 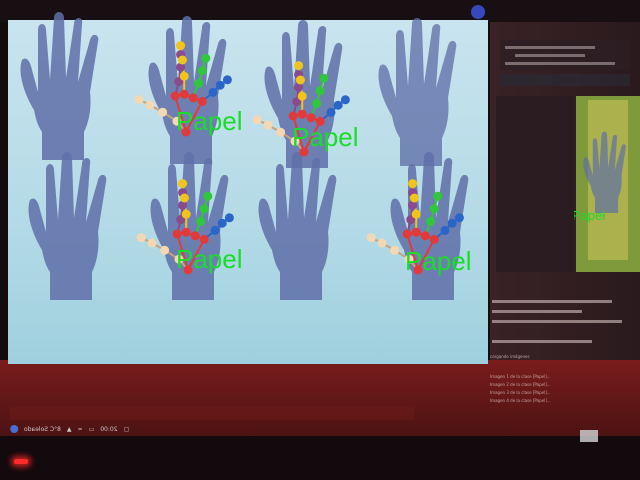 I want to click on svg-text: Imagen 3 de la clase [Papel].., so click(x=520, y=392).